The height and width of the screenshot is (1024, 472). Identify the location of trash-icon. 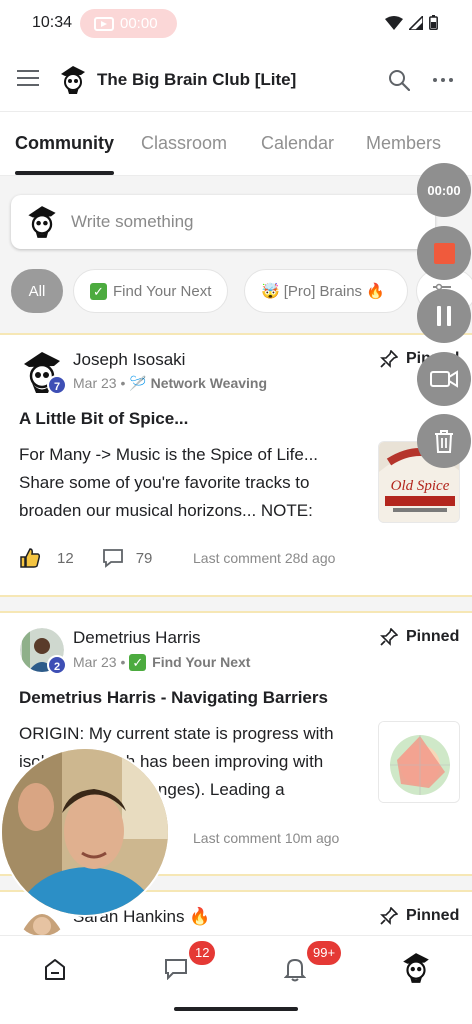
(444, 441).